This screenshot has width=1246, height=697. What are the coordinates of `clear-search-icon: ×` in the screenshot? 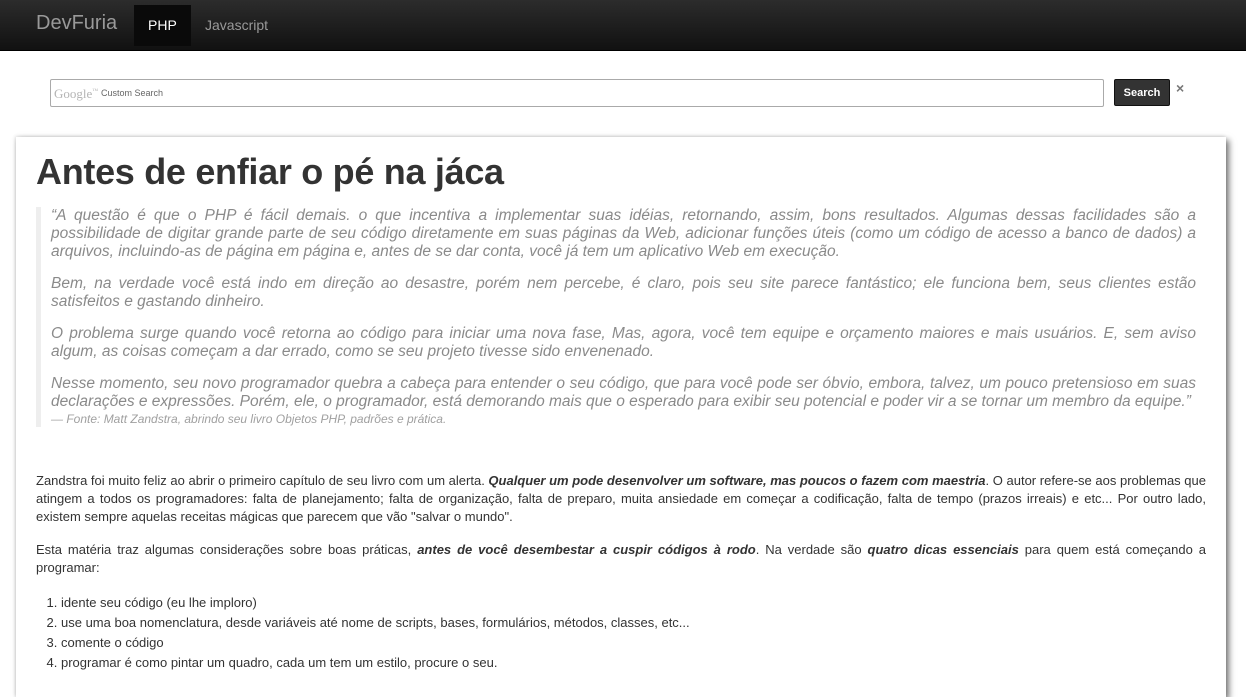 It's located at (1180, 88).